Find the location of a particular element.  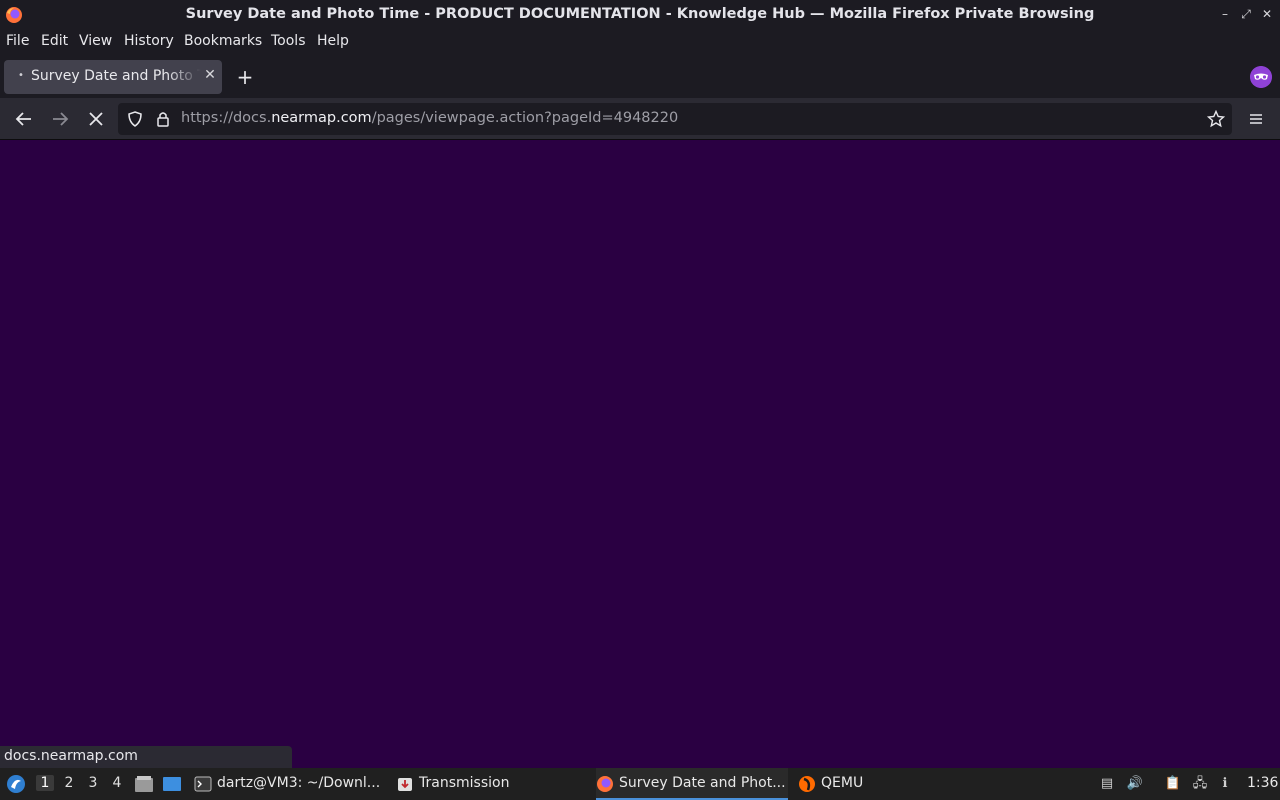

url-scheme: https://docs. is located at coordinates (226, 118).